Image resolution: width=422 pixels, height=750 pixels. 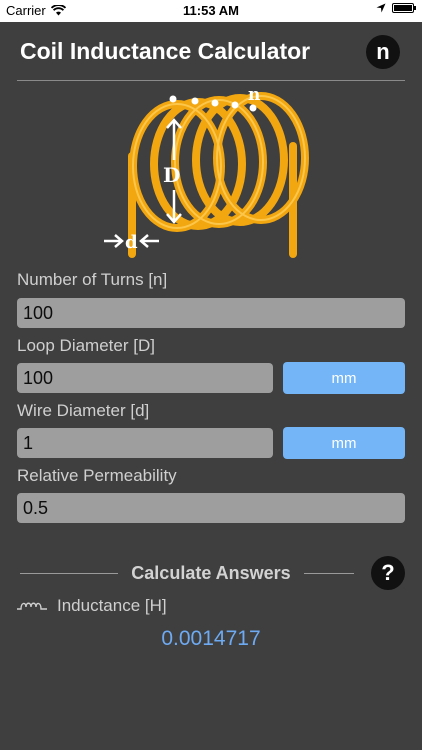 What do you see at coordinates (86, 345) in the screenshot?
I see `loop-diameter-label: Loop Diameter [D]` at bounding box center [86, 345].